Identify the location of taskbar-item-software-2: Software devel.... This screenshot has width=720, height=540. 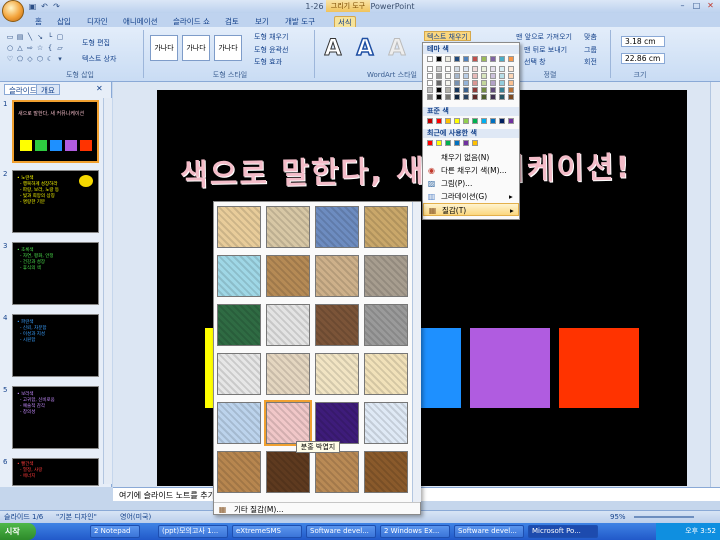
(489, 531).